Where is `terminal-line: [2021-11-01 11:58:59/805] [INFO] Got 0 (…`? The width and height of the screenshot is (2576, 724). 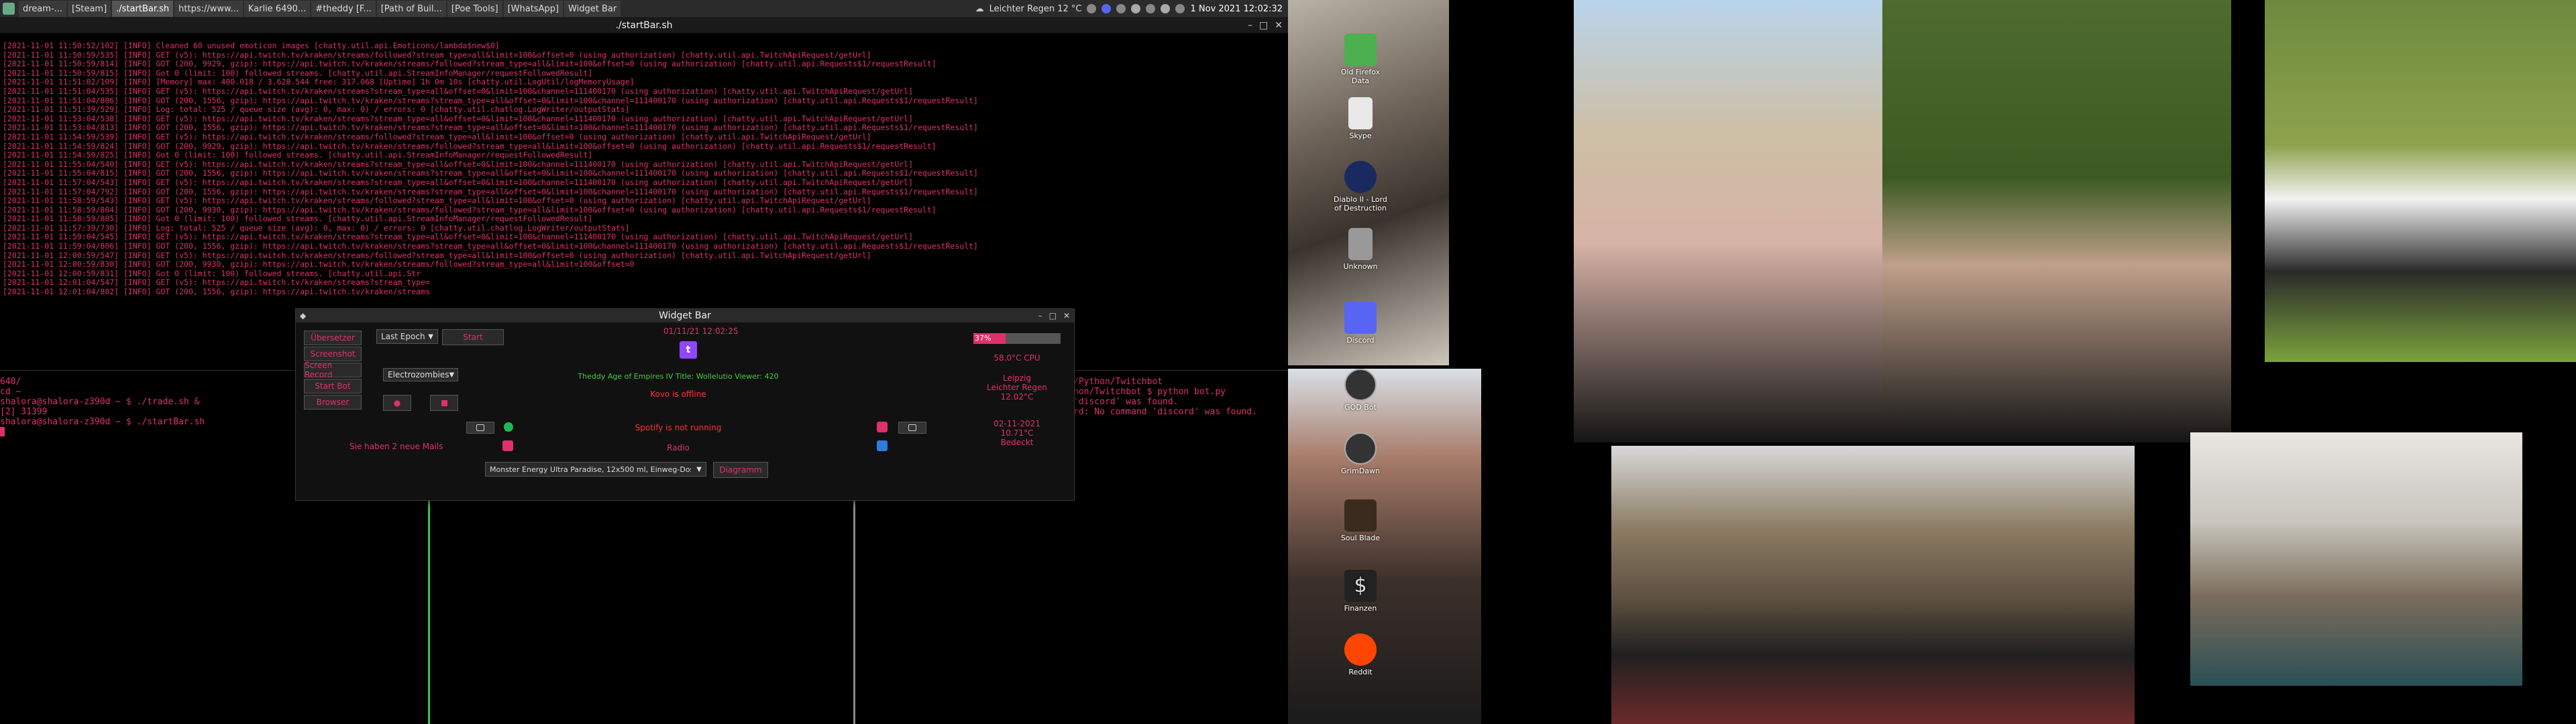
terminal-line: [2021-11-01 11:58:59/805] [INFO] Got 0 (… is located at coordinates (298, 219).